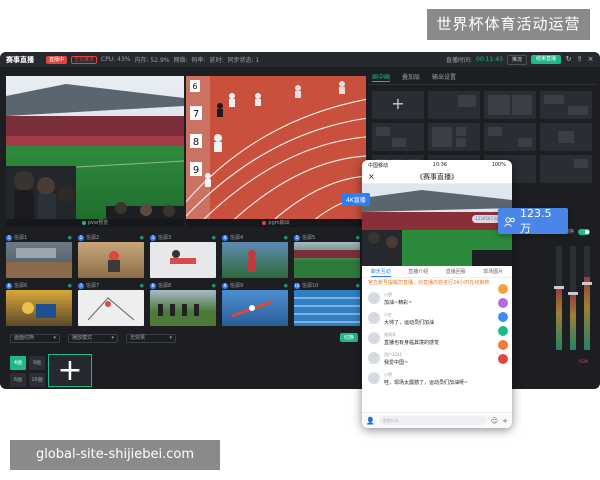 This screenshot has height=480, width=600. Describe the element at coordinates (35, 338) in the screenshot. I see `transition-select: 画面切换 ▾` at that location.